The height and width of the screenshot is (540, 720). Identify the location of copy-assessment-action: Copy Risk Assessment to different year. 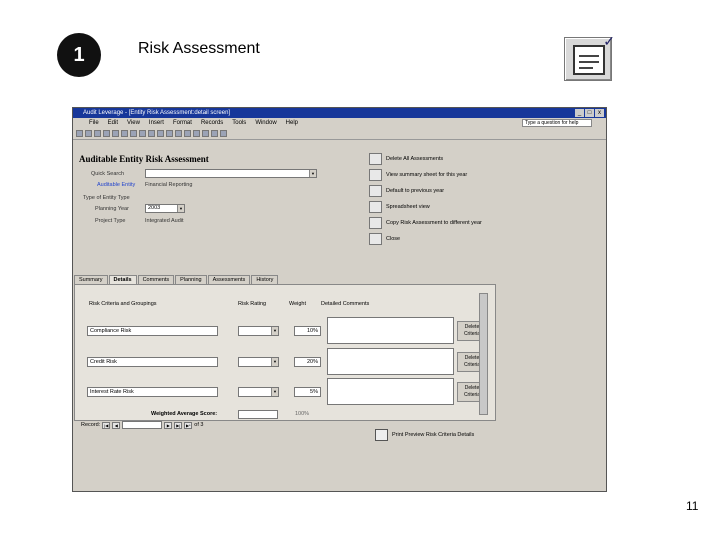
(425, 223).